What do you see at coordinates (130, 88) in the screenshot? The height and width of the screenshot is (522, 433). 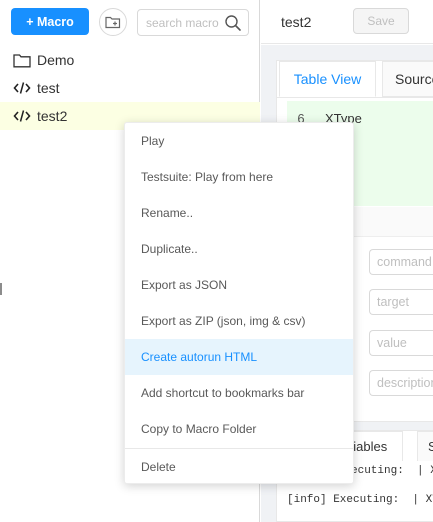 I see `sidebar-item-test: test` at bounding box center [130, 88].